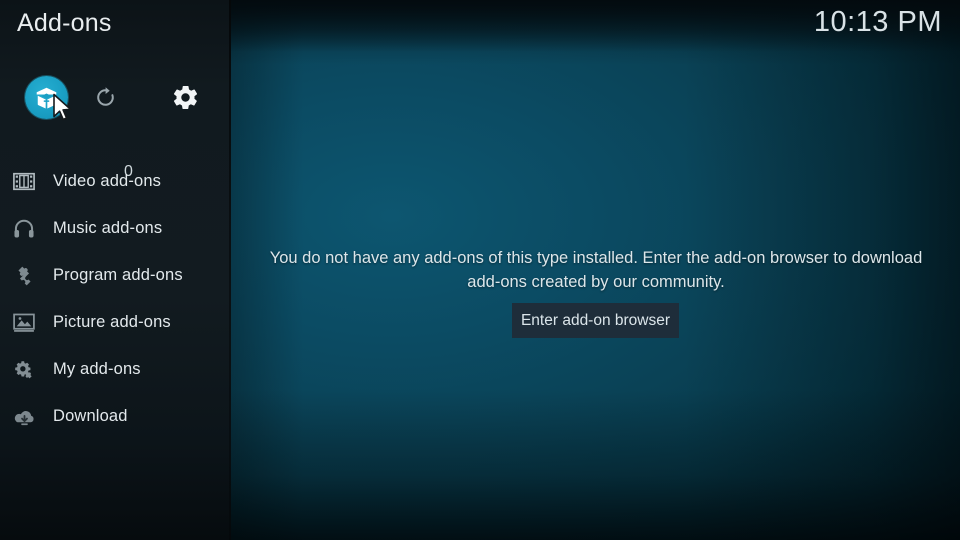 This screenshot has height=540, width=960. I want to click on gear-puzzle-icon, so click(24, 370).